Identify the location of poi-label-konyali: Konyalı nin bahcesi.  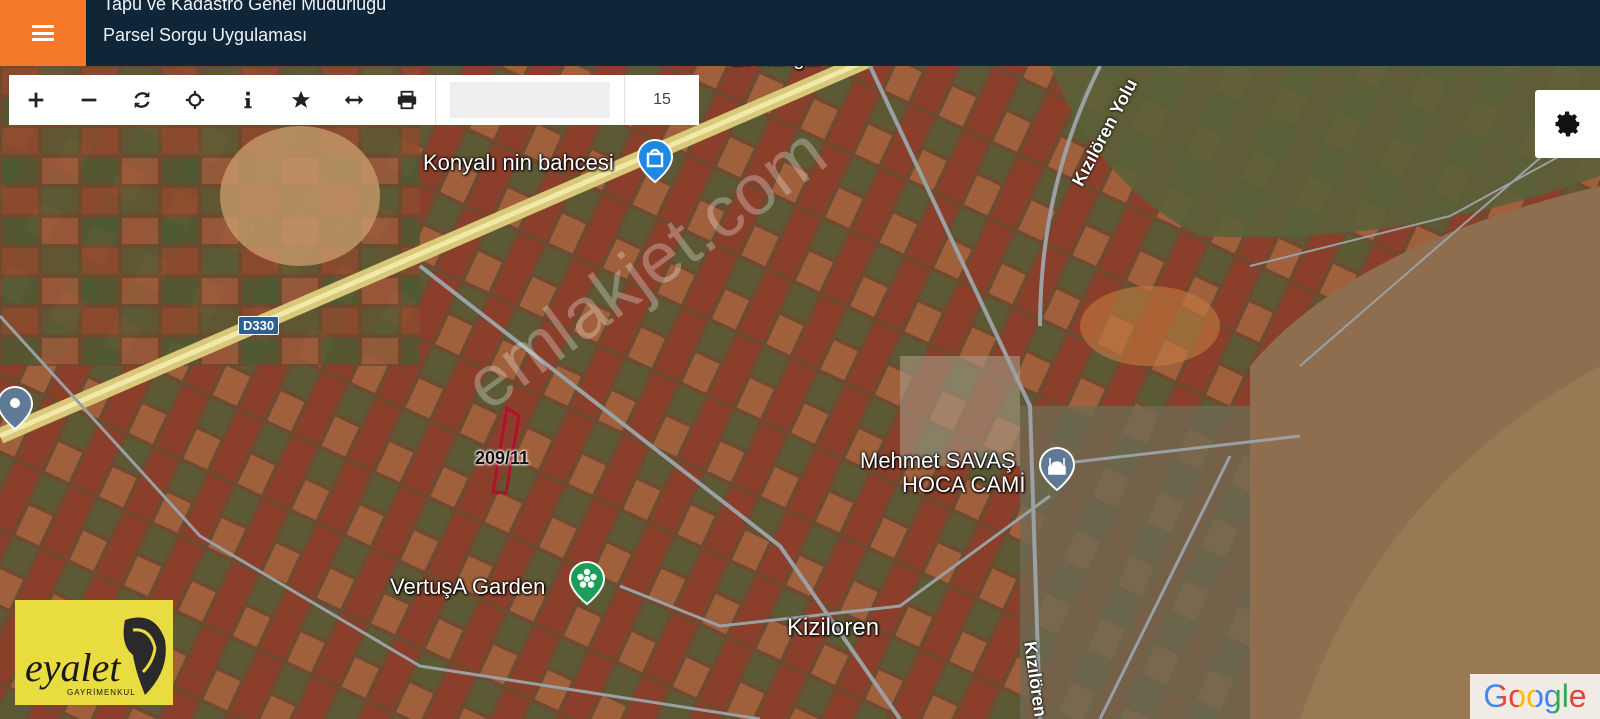
(518, 162).